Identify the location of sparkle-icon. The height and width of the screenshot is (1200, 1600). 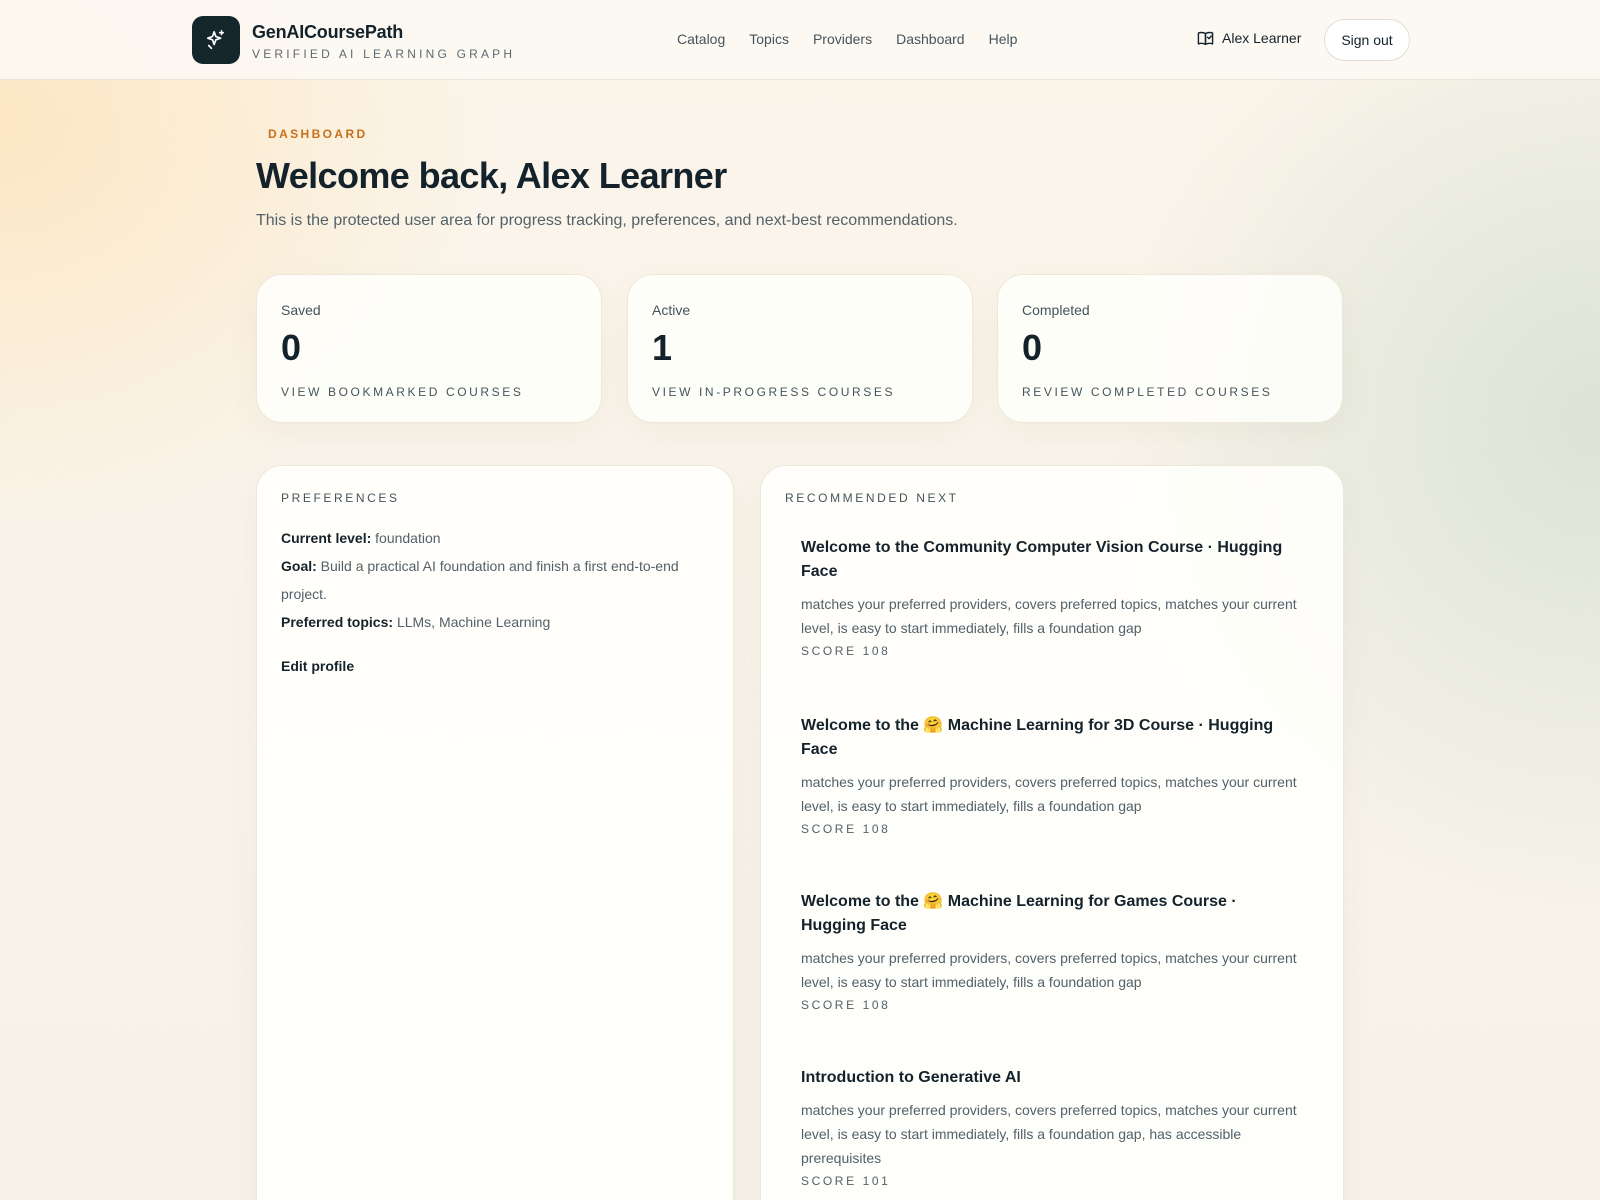
(215, 40).